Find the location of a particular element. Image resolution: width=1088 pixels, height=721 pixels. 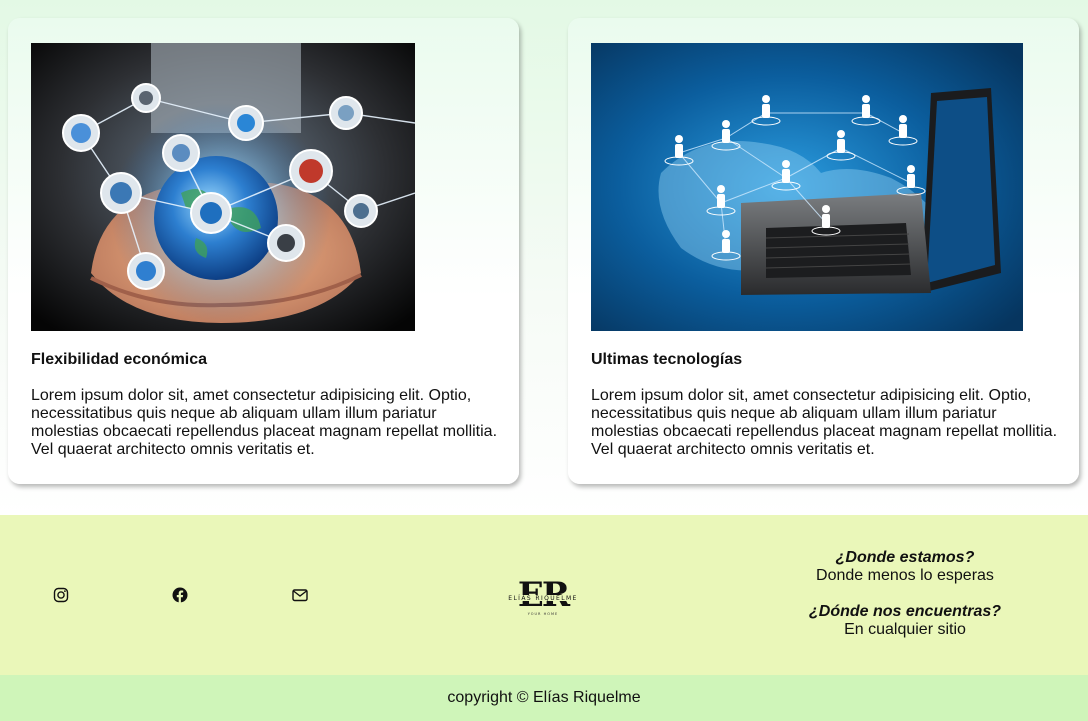

facebook-link is located at coordinates (180, 595).